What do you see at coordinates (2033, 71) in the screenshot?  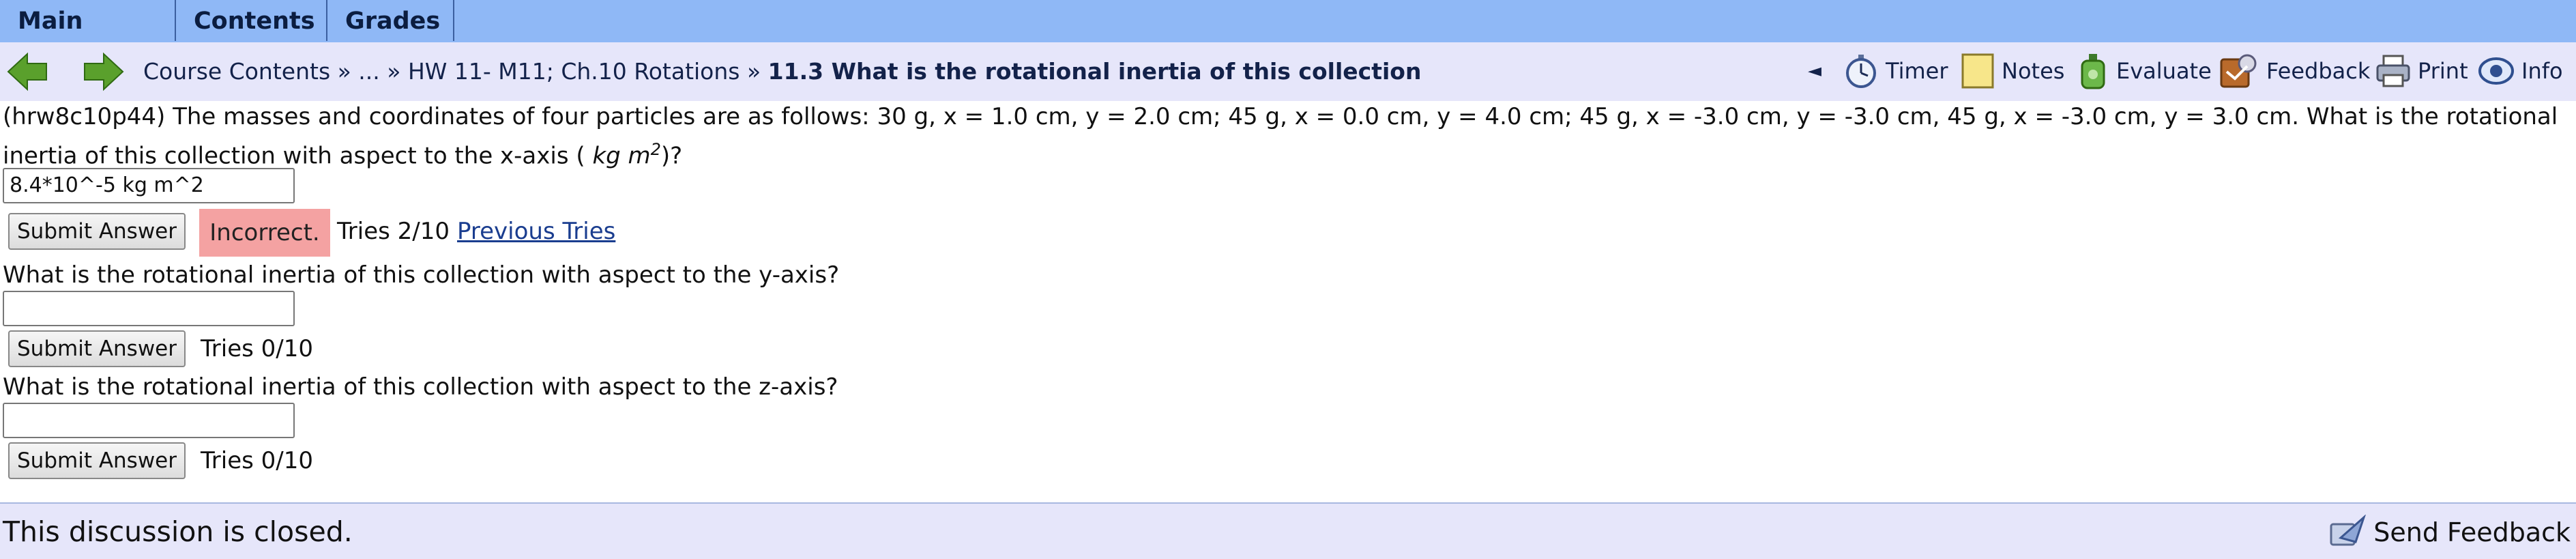 I see `notes-label: Notes` at bounding box center [2033, 71].